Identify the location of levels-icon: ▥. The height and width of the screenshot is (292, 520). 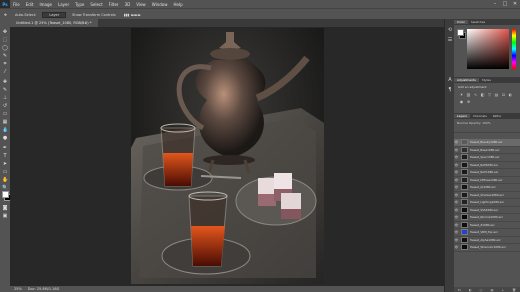
(468, 94).